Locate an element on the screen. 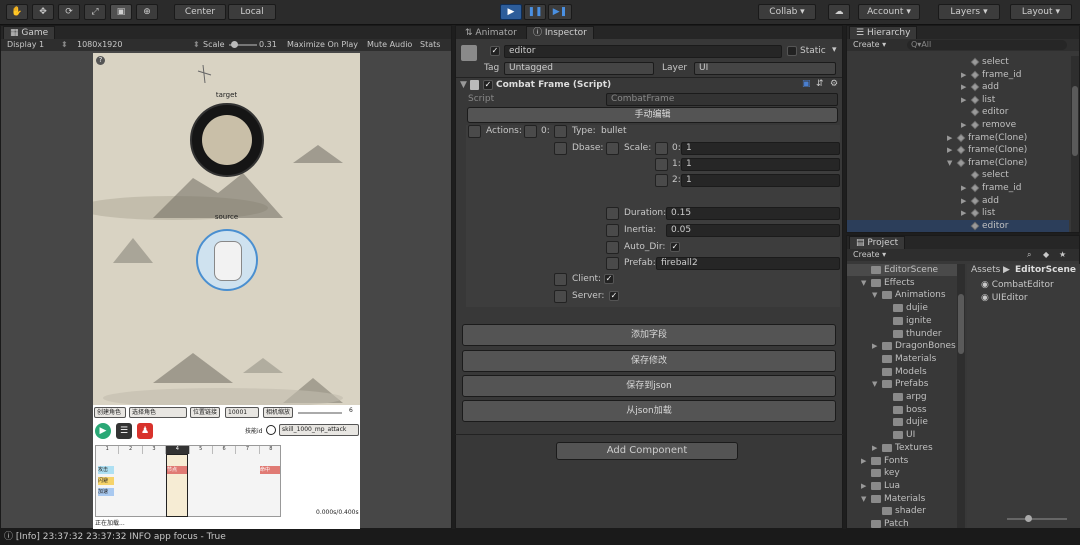 The width and height of the screenshot is (1080, 545). dbase-toggle is located at coordinates (560, 148).